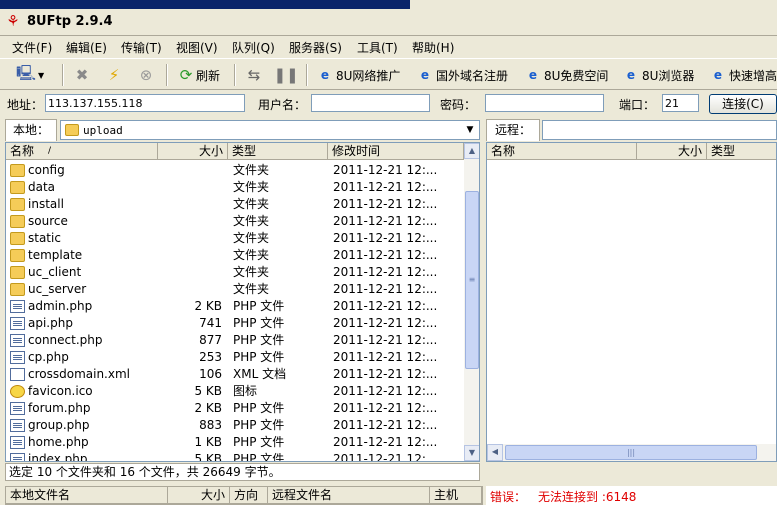  I want to click on menu-view: 视图(V), so click(197, 47).